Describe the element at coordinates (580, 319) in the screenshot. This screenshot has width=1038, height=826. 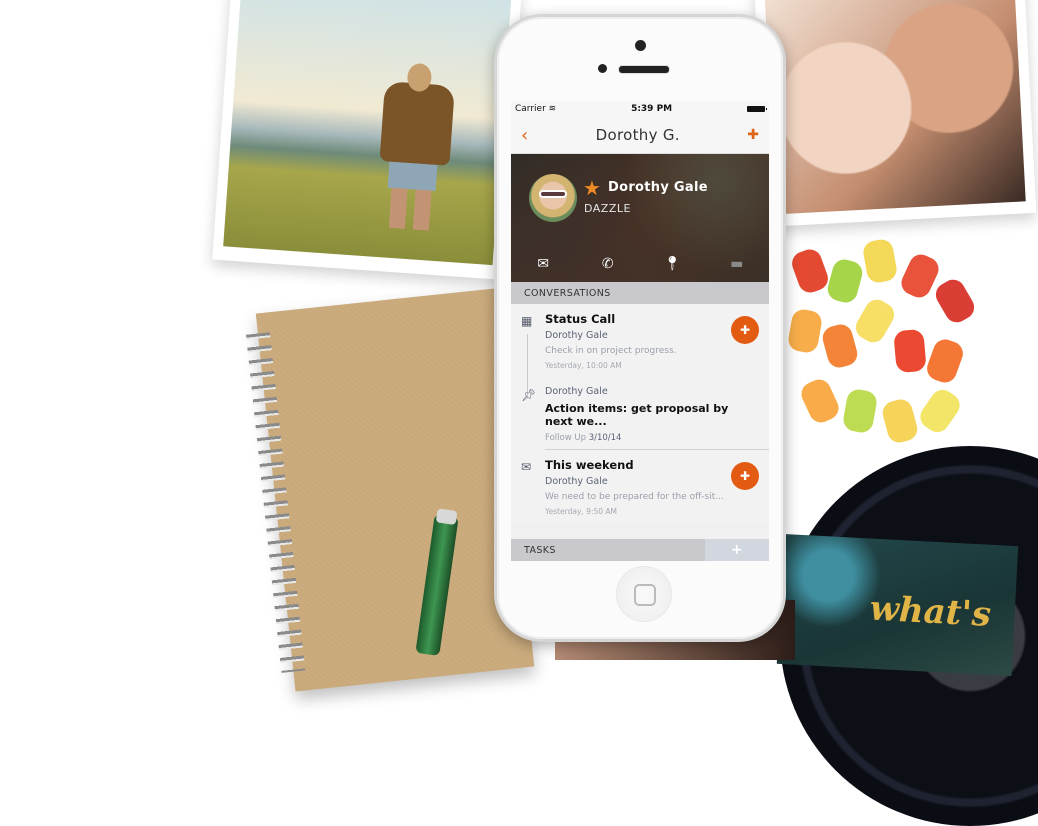
I see `item-title: Status Call` at that location.